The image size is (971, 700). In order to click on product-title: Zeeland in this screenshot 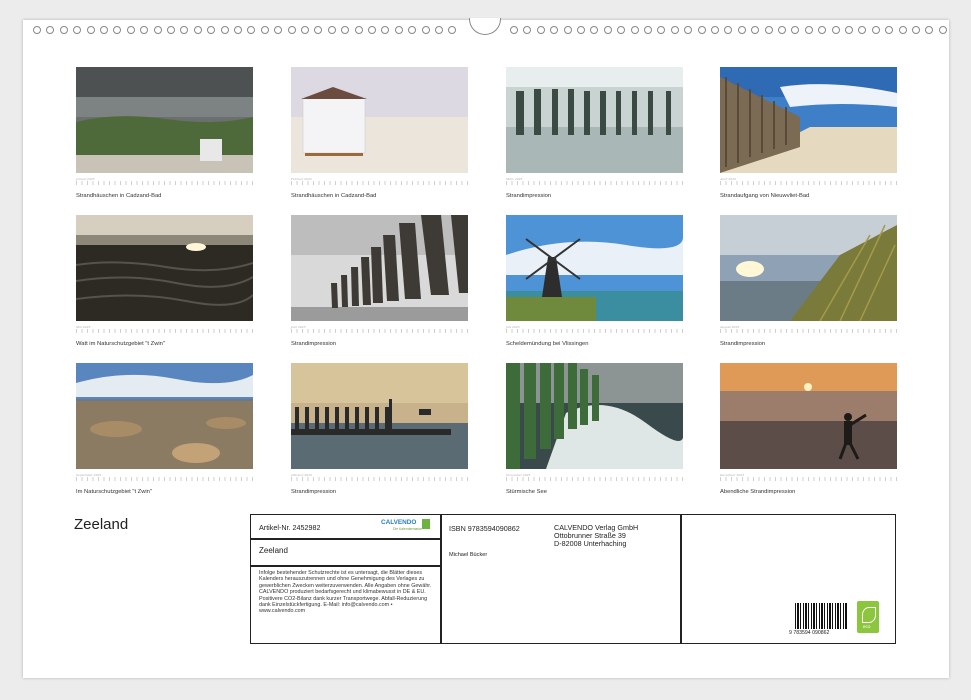, I will do `click(273, 550)`.